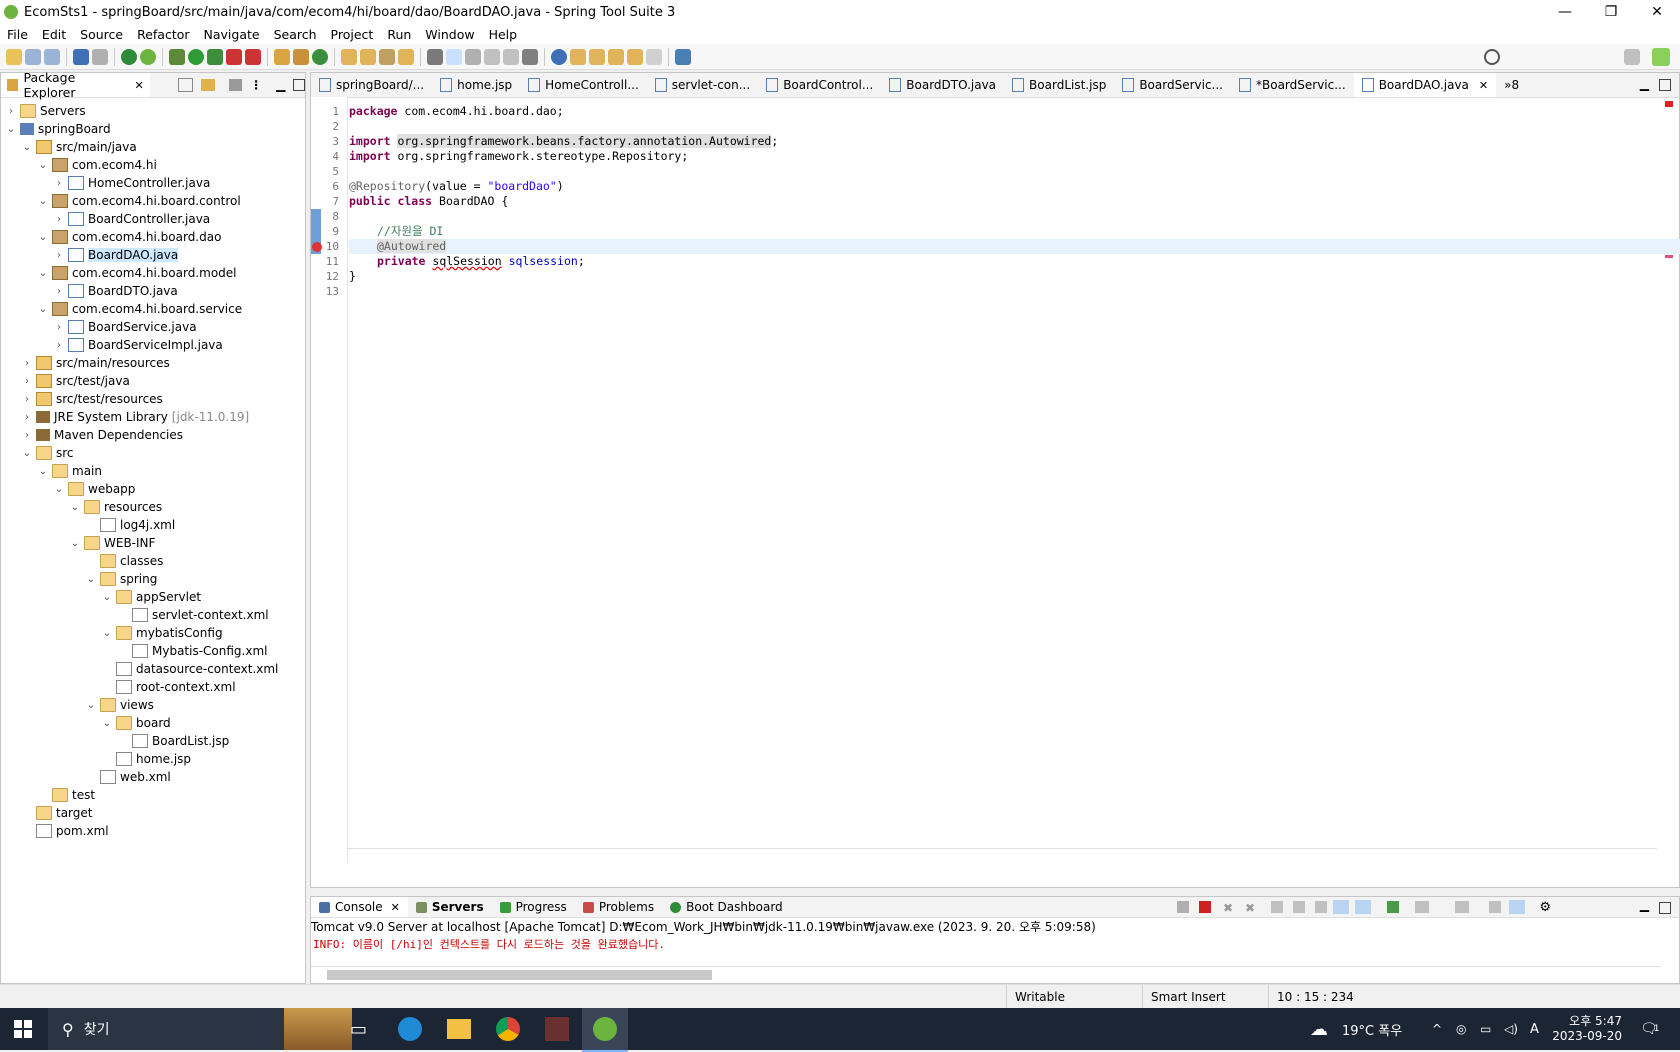 This screenshot has width=1680, height=1052. I want to click on editor-tab: BoardList.jsp, so click(1059, 85).